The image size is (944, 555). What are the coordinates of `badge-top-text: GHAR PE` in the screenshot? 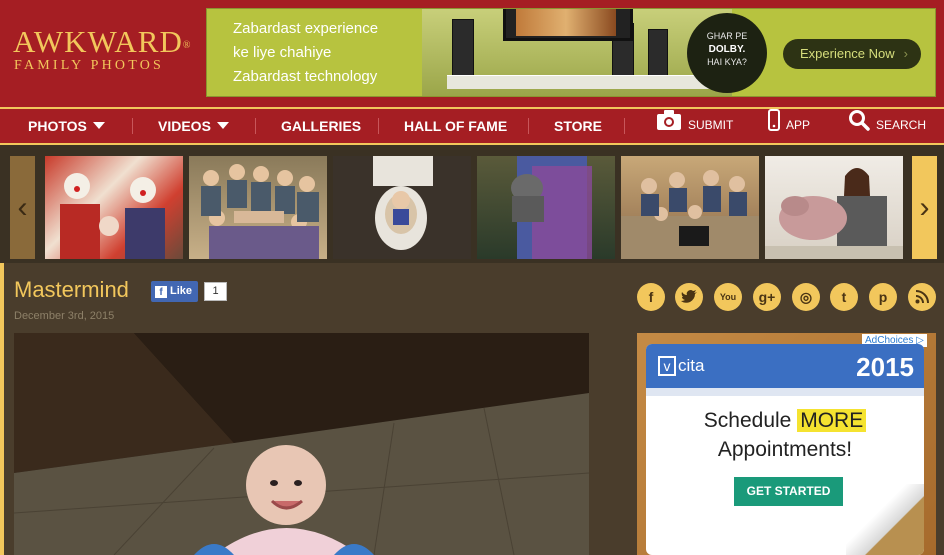 It's located at (727, 36).